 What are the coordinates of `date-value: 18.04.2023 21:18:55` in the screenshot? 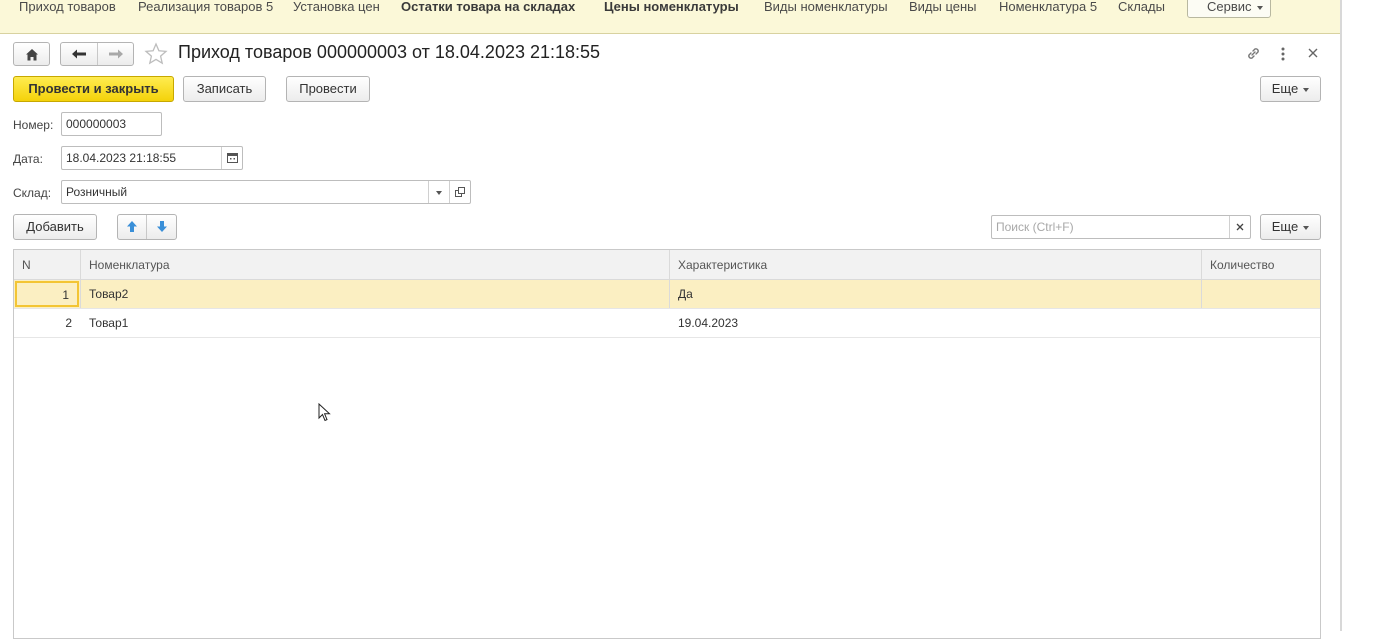 It's located at (121, 158).